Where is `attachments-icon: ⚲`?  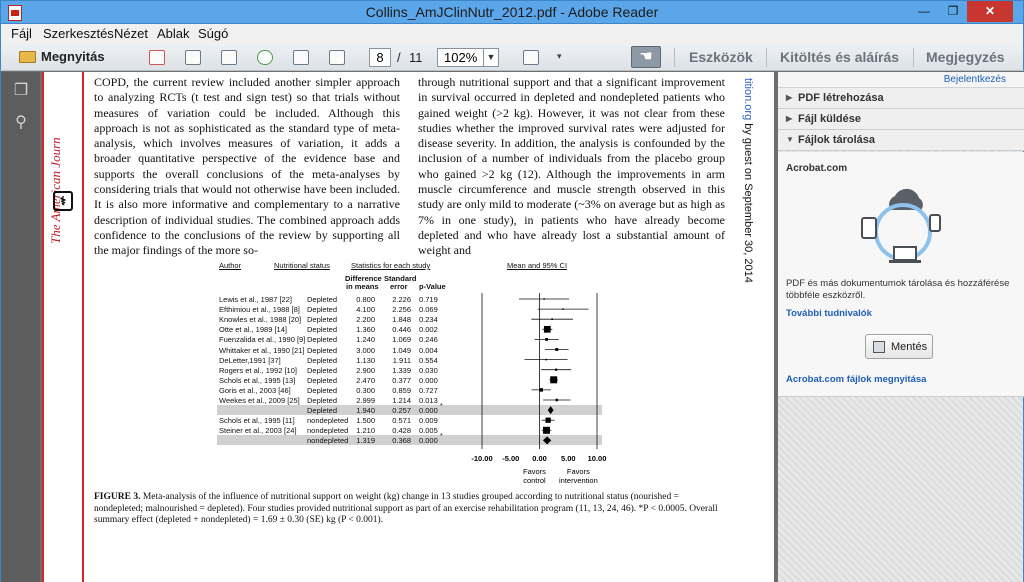 attachments-icon: ⚲ is located at coordinates (21, 122).